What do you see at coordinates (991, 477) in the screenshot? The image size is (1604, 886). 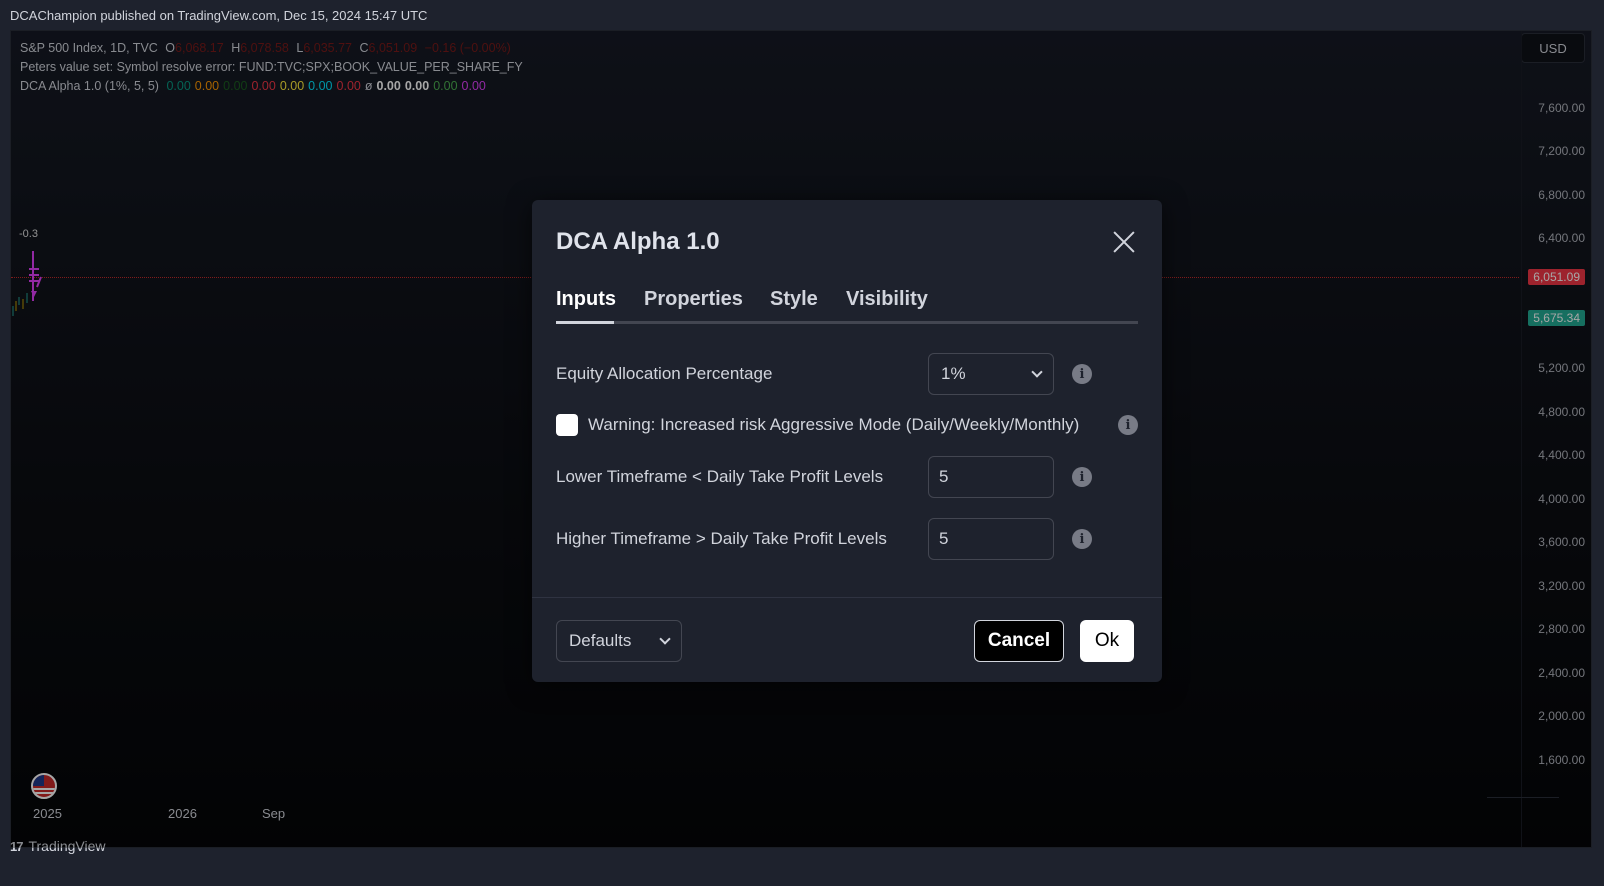 I see `lower-timeframe-input` at bounding box center [991, 477].